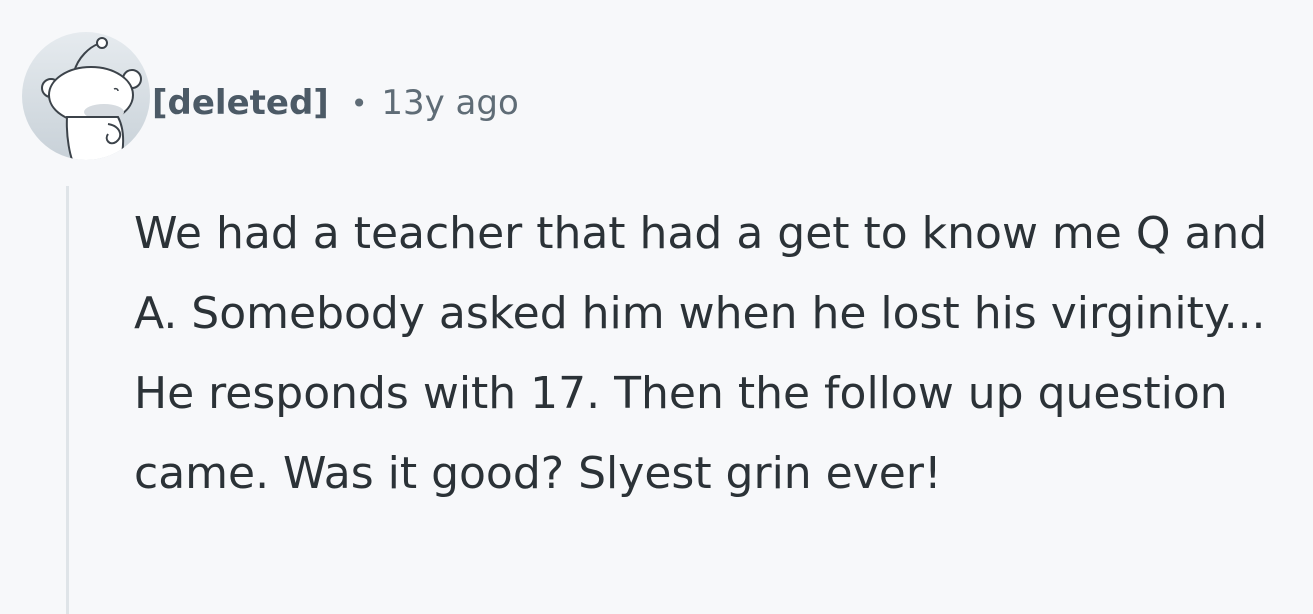 The width and height of the screenshot is (1313, 614). What do you see at coordinates (449, 103) in the screenshot?
I see `timestamp: 13y ago` at bounding box center [449, 103].